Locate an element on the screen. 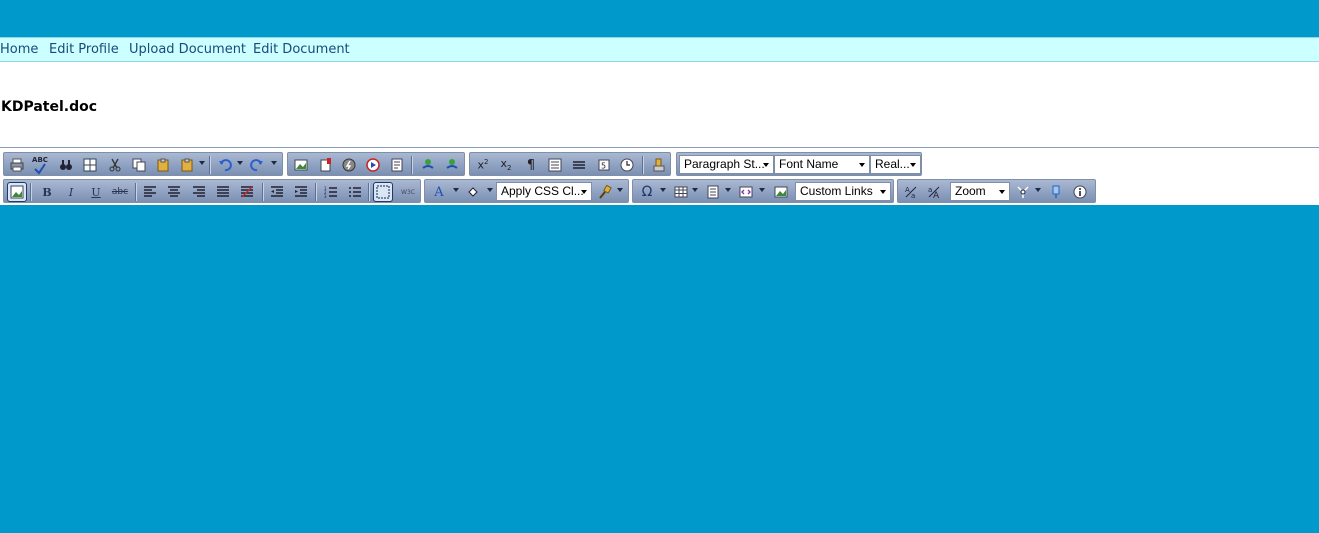  underline-button: U is located at coordinates (96, 192).